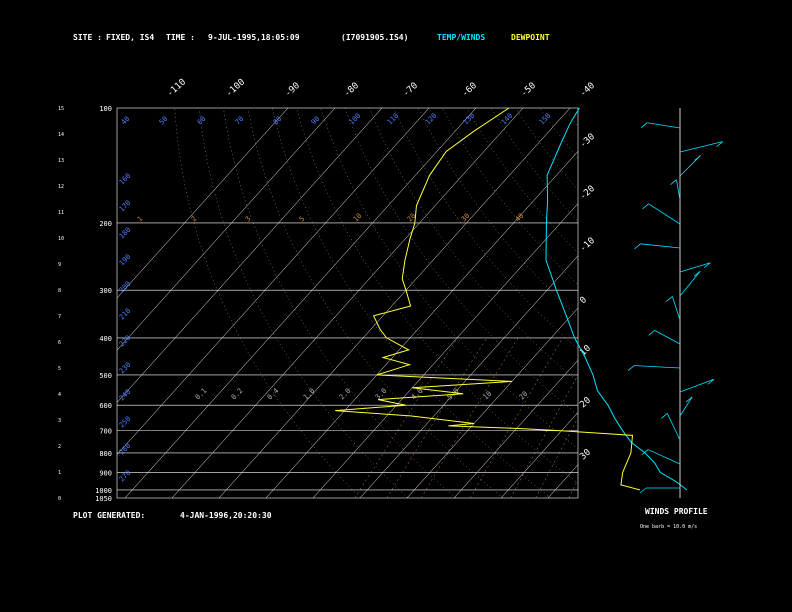  I want to click on isotherm-top-label: -90, so click(292, 90).